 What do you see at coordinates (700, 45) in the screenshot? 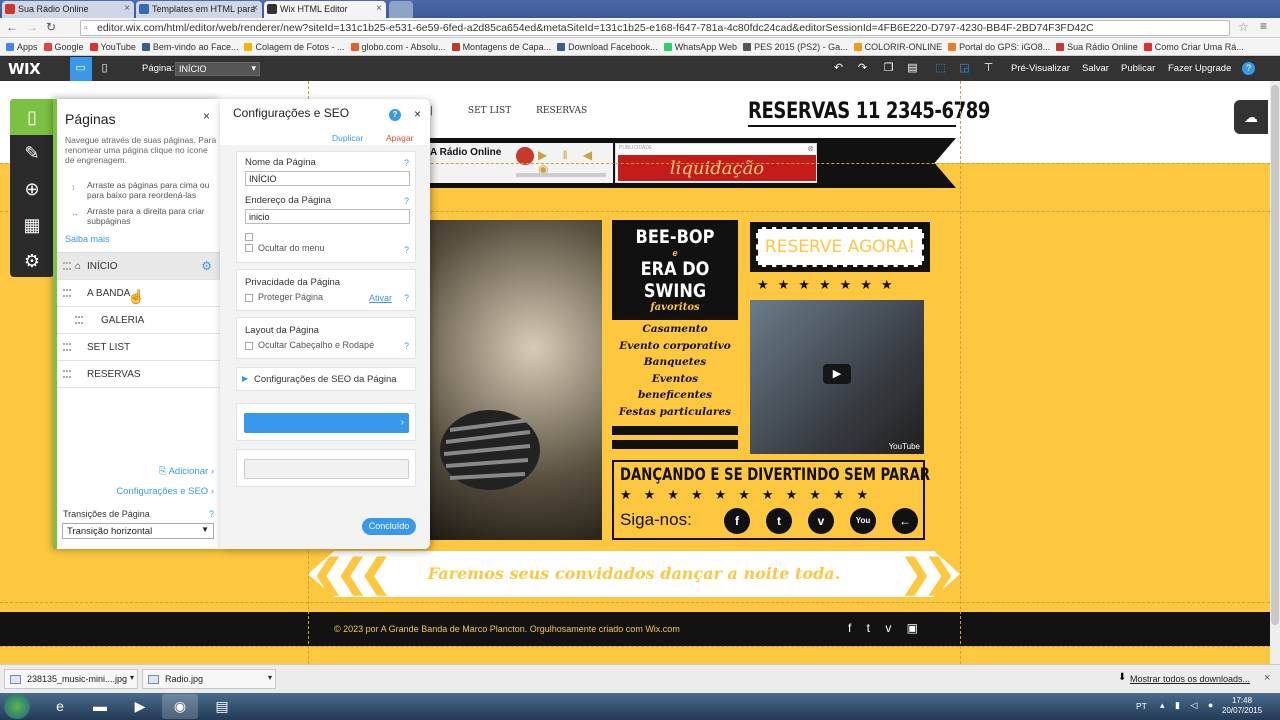
I see `bookmark-item: WhatsApp Web` at bounding box center [700, 45].